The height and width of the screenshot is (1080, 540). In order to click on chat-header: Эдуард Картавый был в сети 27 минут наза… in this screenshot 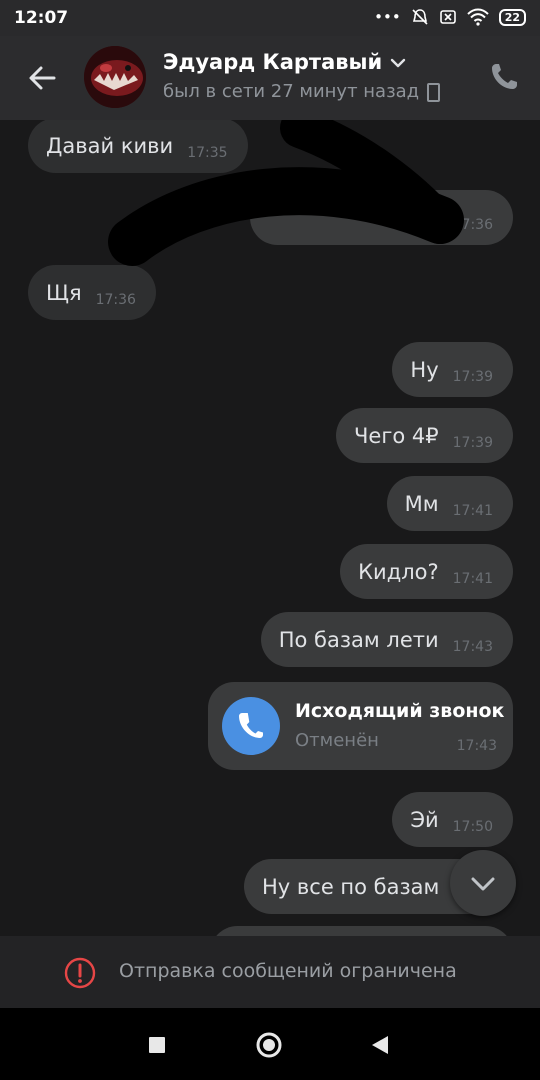, I will do `click(270, 78)`.